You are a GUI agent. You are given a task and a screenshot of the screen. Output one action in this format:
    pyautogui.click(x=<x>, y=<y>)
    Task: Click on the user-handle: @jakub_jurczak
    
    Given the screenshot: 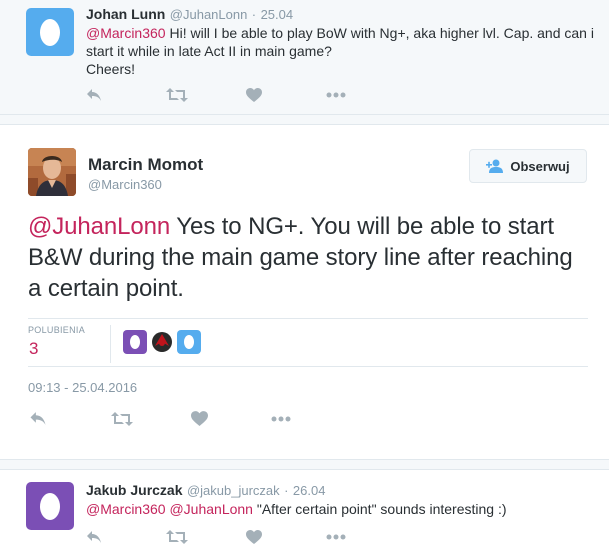 What is the action you would take?
    pyautogui.click(x=233, y=490)
    